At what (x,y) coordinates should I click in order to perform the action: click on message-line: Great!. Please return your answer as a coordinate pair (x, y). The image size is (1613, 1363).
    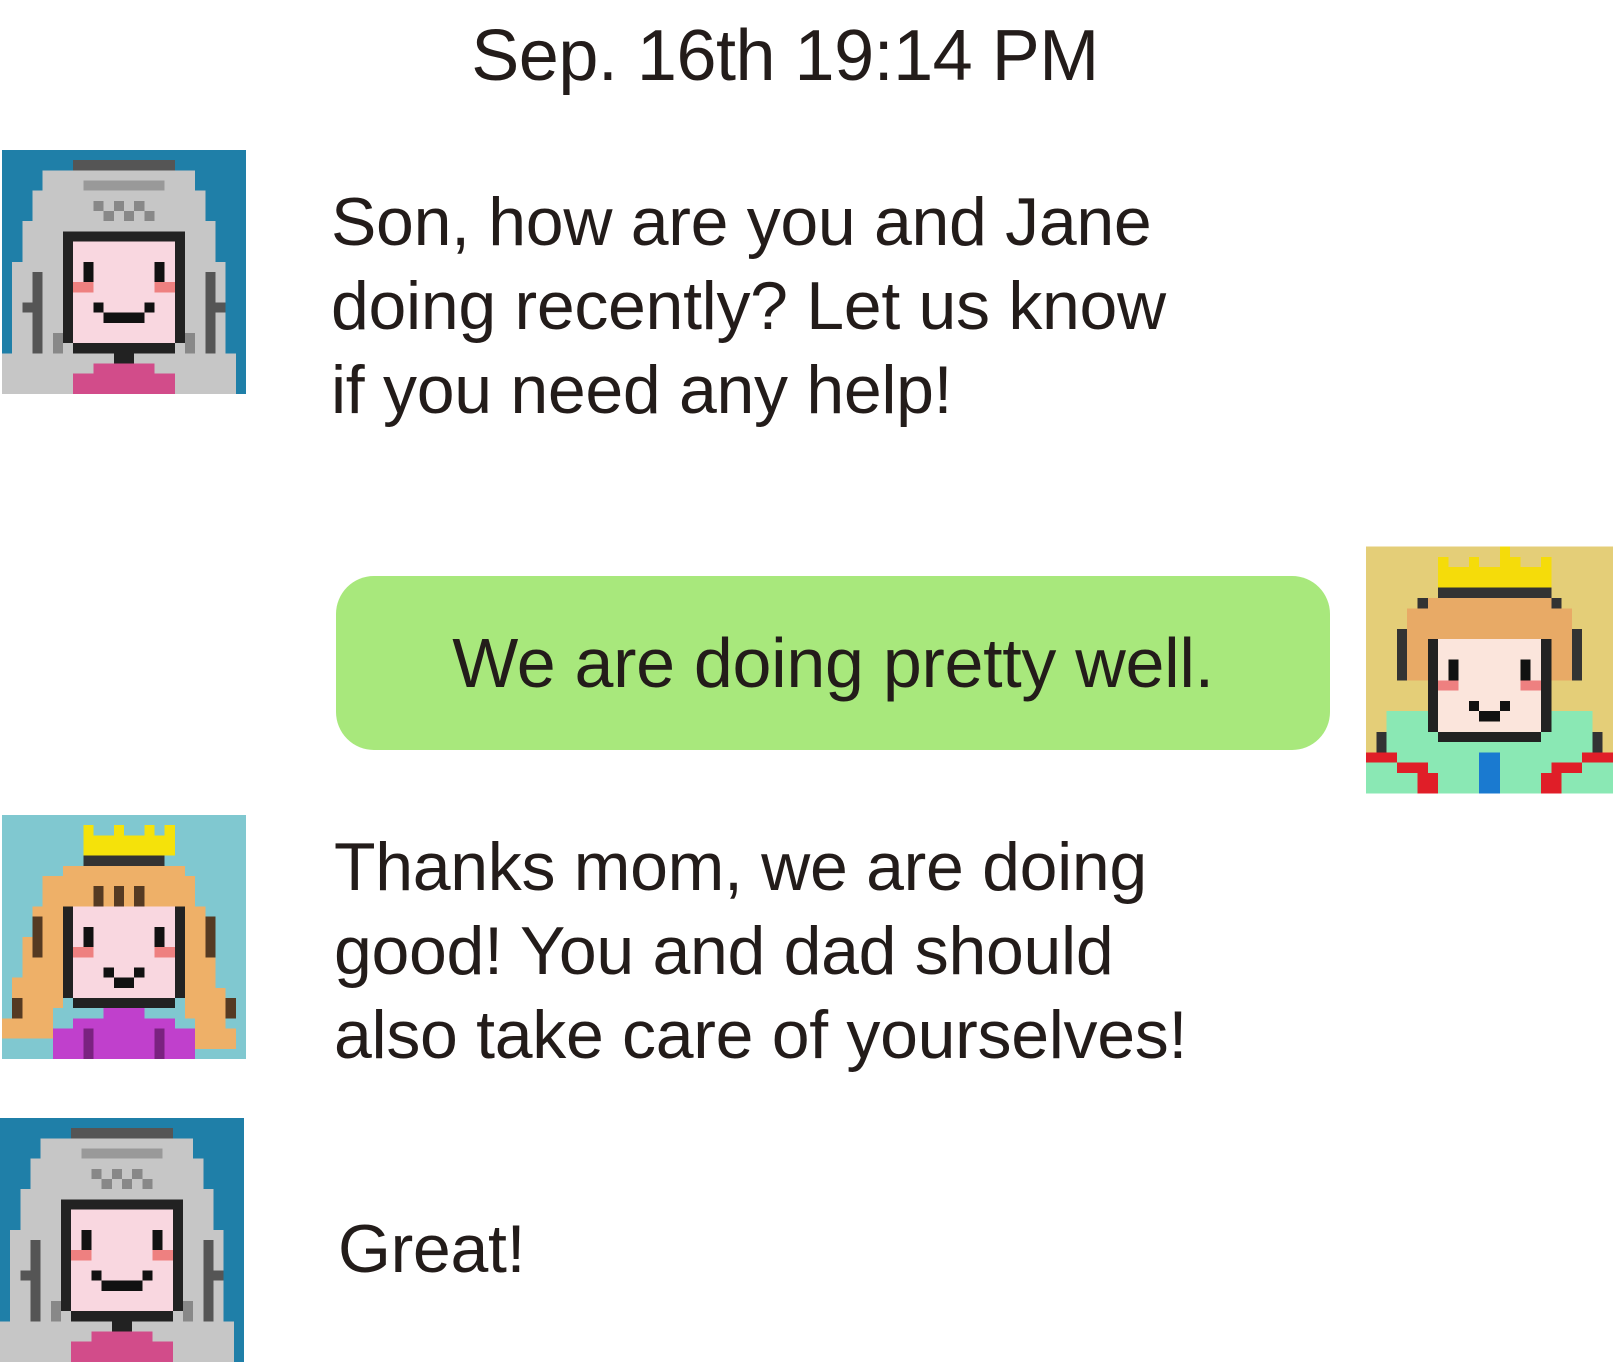
    Looking at the image, I should click on (432, 1249).